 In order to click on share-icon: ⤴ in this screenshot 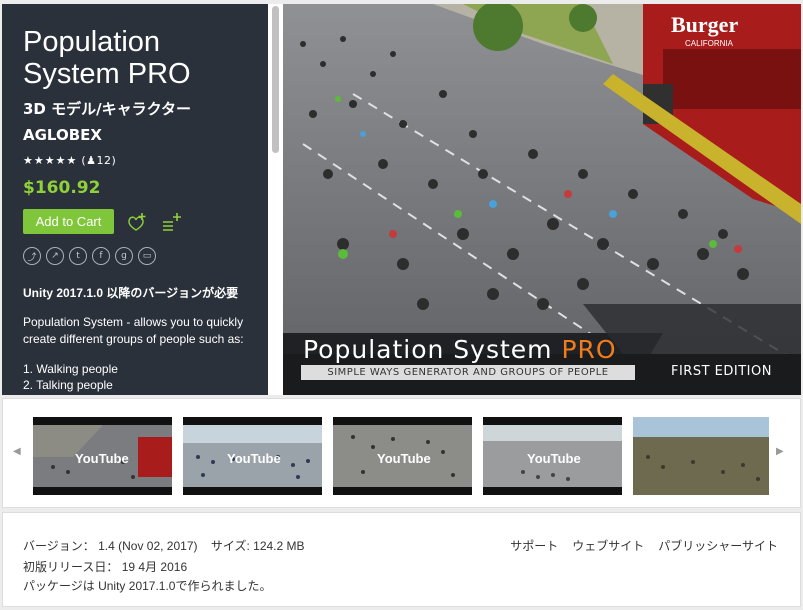, I will do `click(32, 256)`.